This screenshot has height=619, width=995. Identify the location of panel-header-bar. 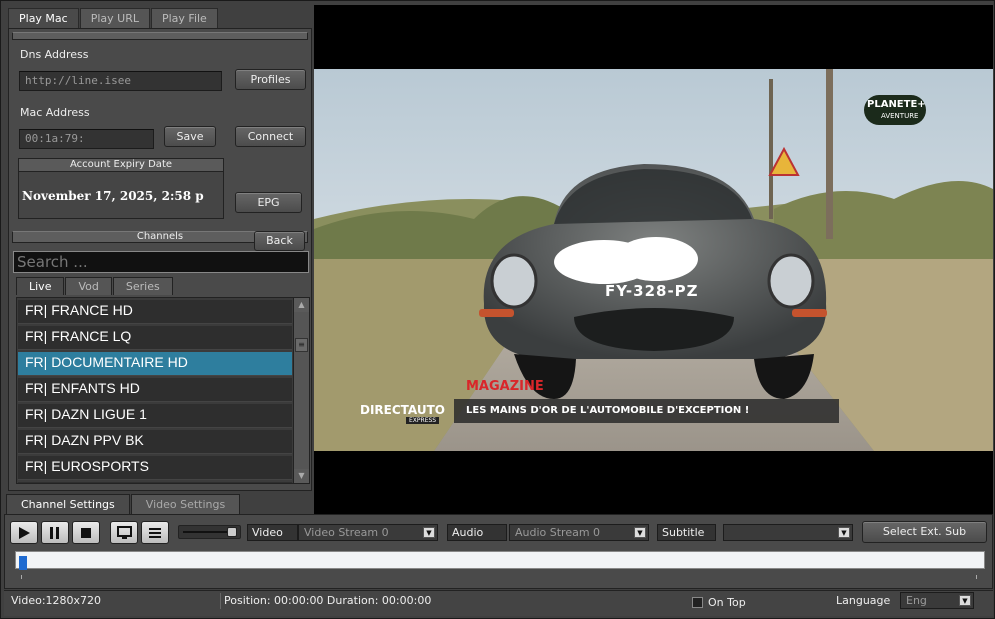
(160, 36).